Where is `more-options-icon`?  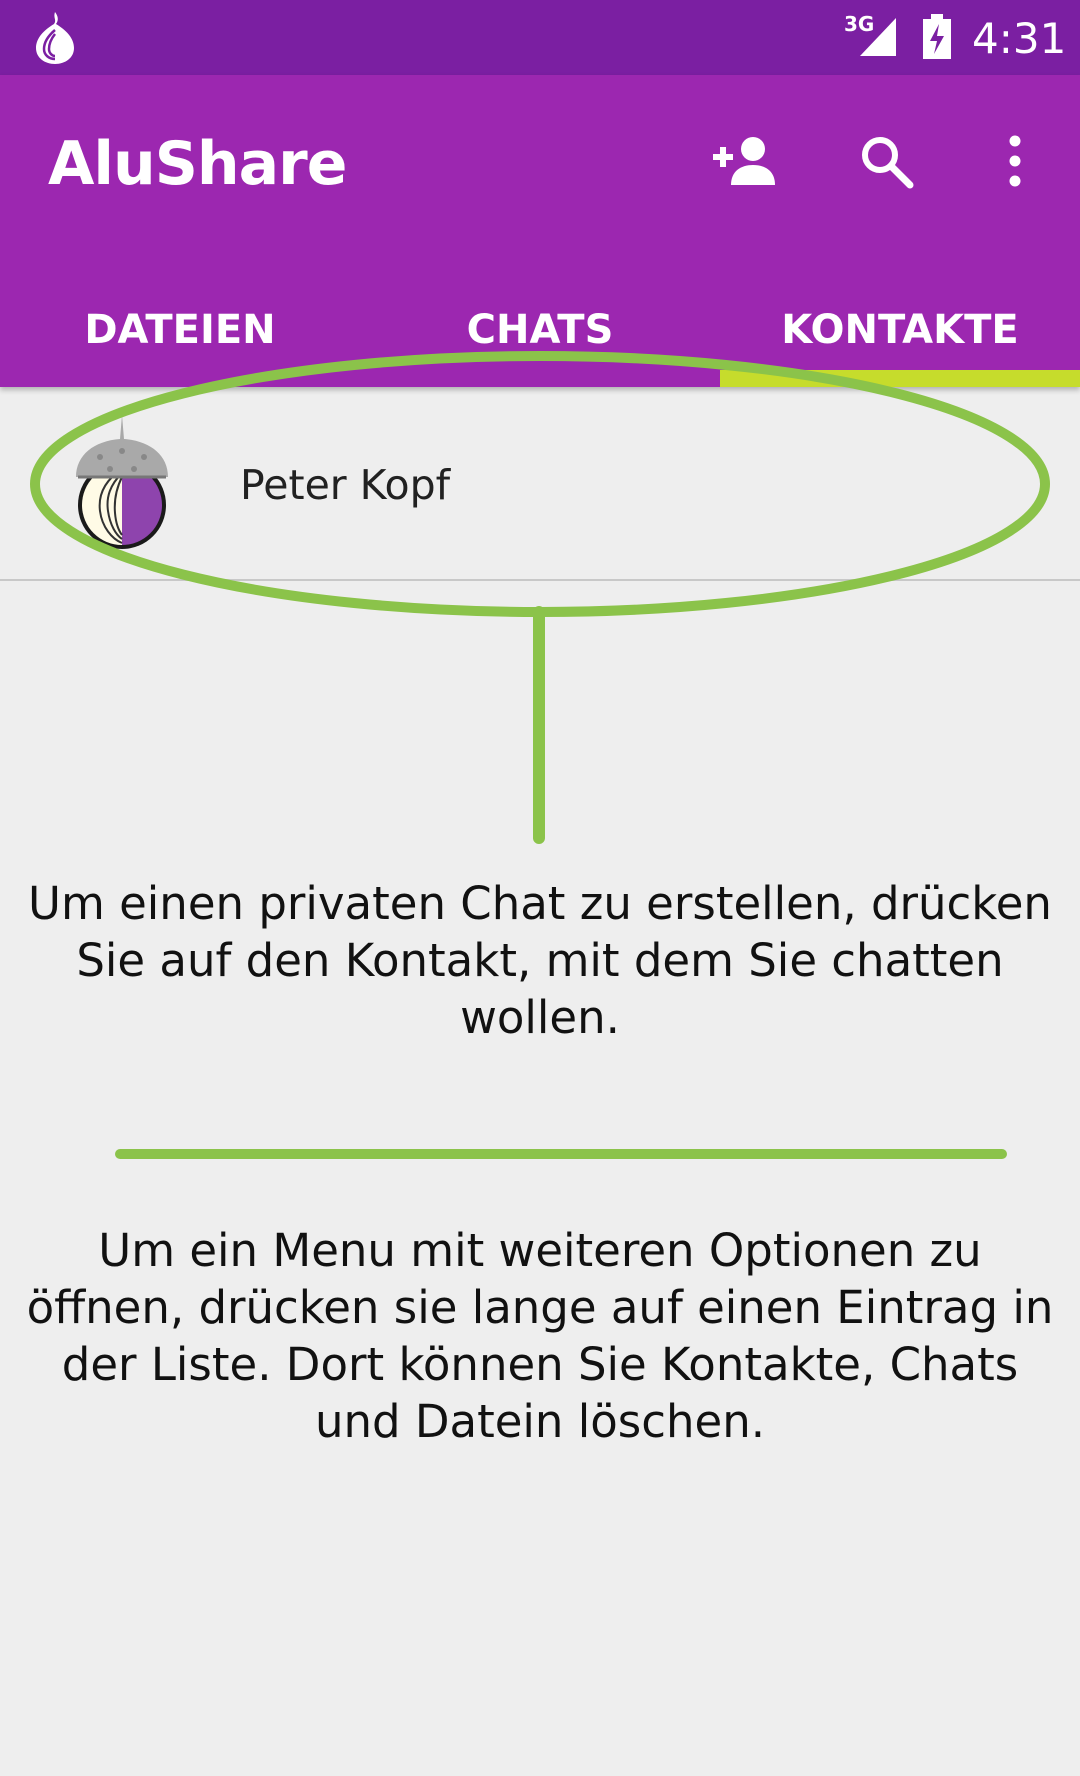
more-options-icon is located at coordinates (1015, 161).